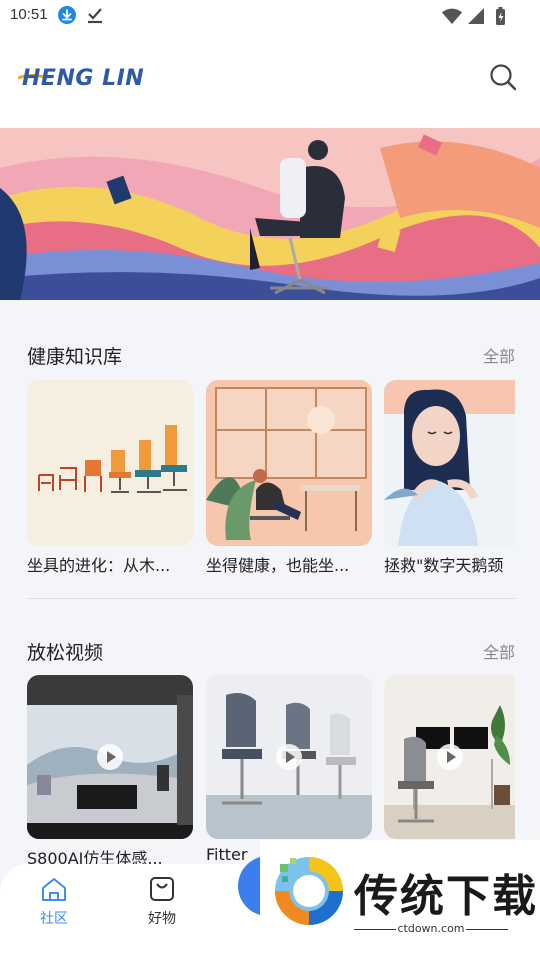 The height and width of the screenshot is (960, 540). Describe the element at coordinates (271, 598) in the screenshot. I see `section-divider` at that location.